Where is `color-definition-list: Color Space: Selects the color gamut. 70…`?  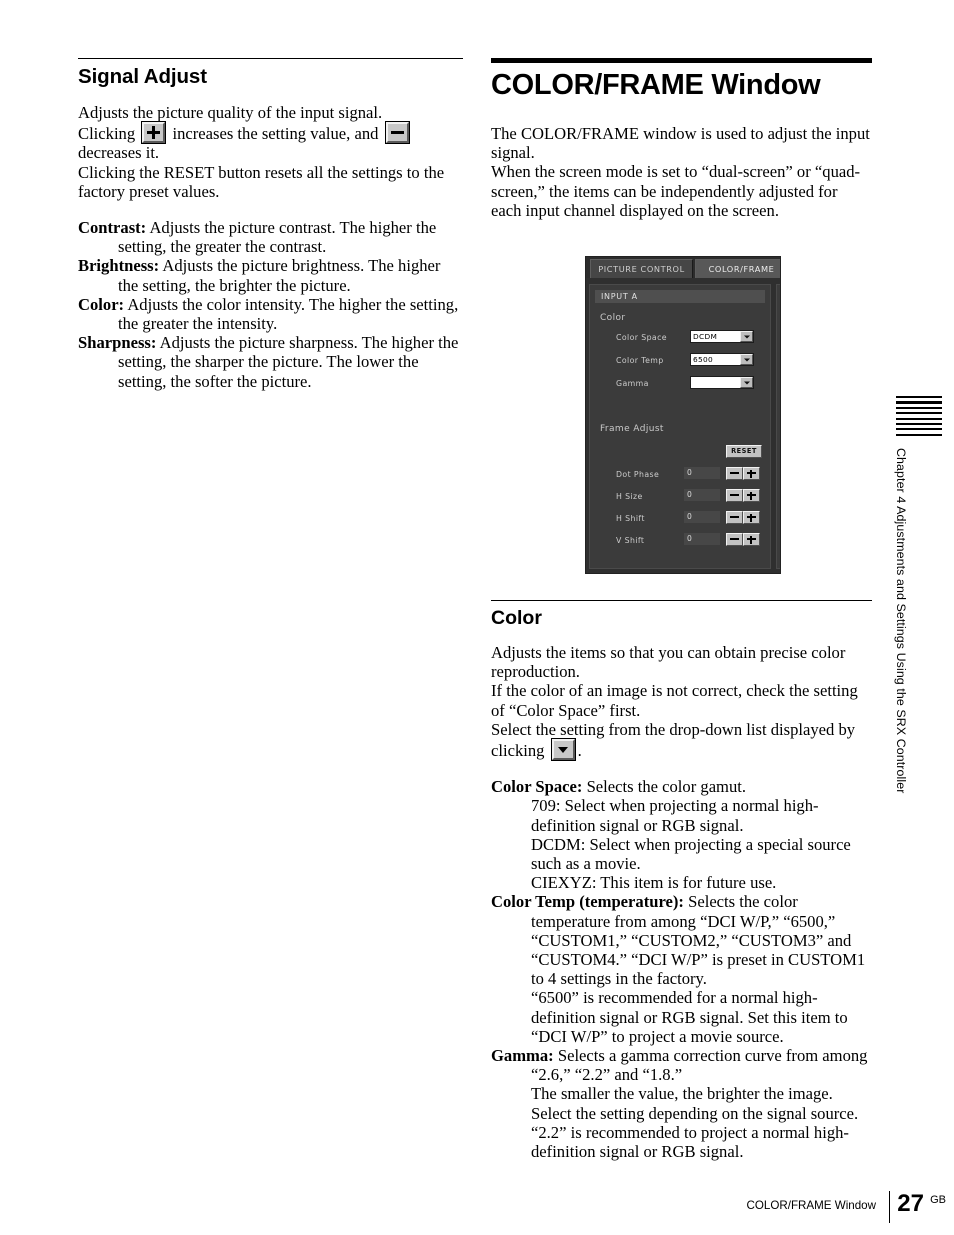 color-definition-list: Color Space: Selects the color gamut. 70… is located at coordinates (681, 969).